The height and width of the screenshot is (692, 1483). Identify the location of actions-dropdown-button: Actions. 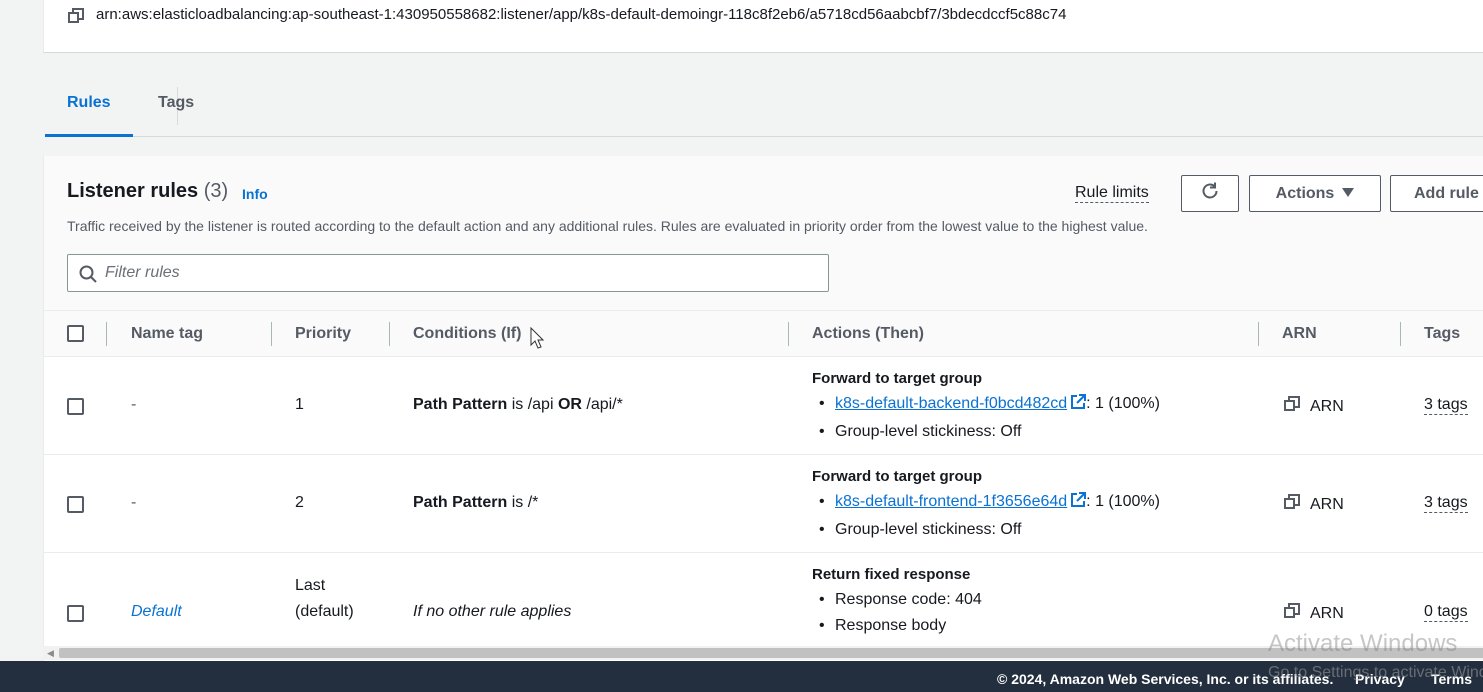
(1315, 193).